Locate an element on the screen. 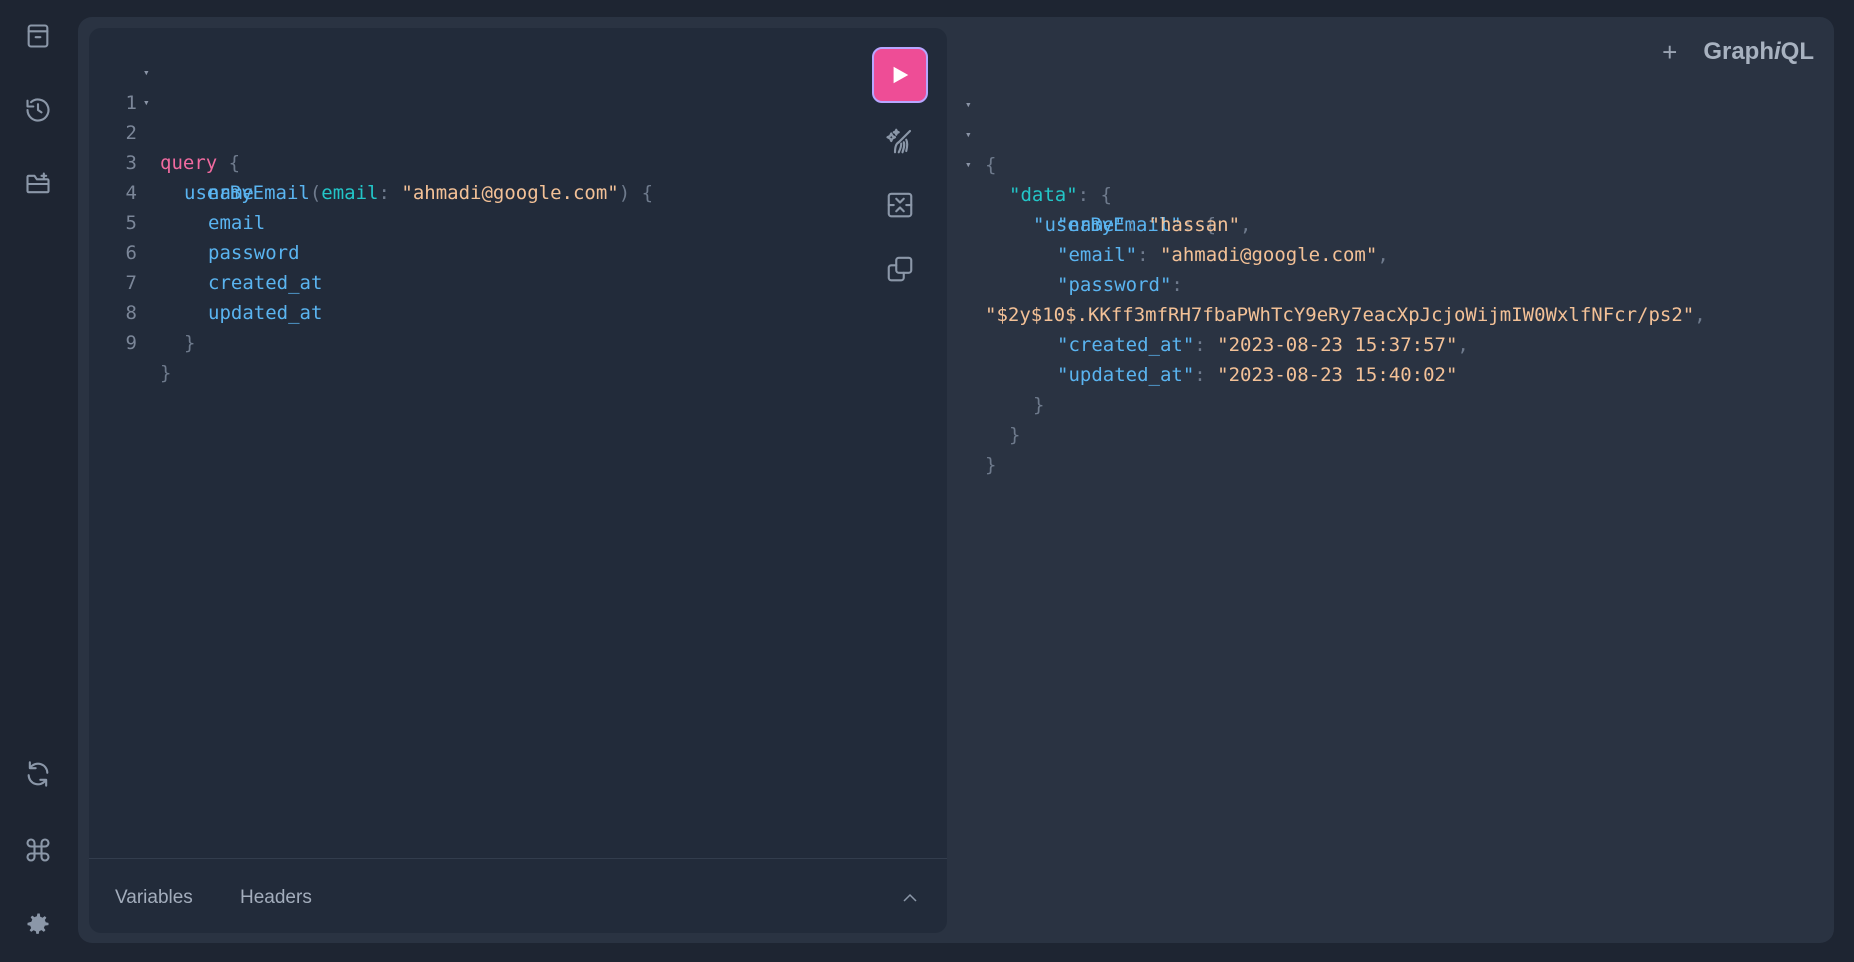  result-line: ▾ "userByEmail": { is located at coordinates (1088, 193).